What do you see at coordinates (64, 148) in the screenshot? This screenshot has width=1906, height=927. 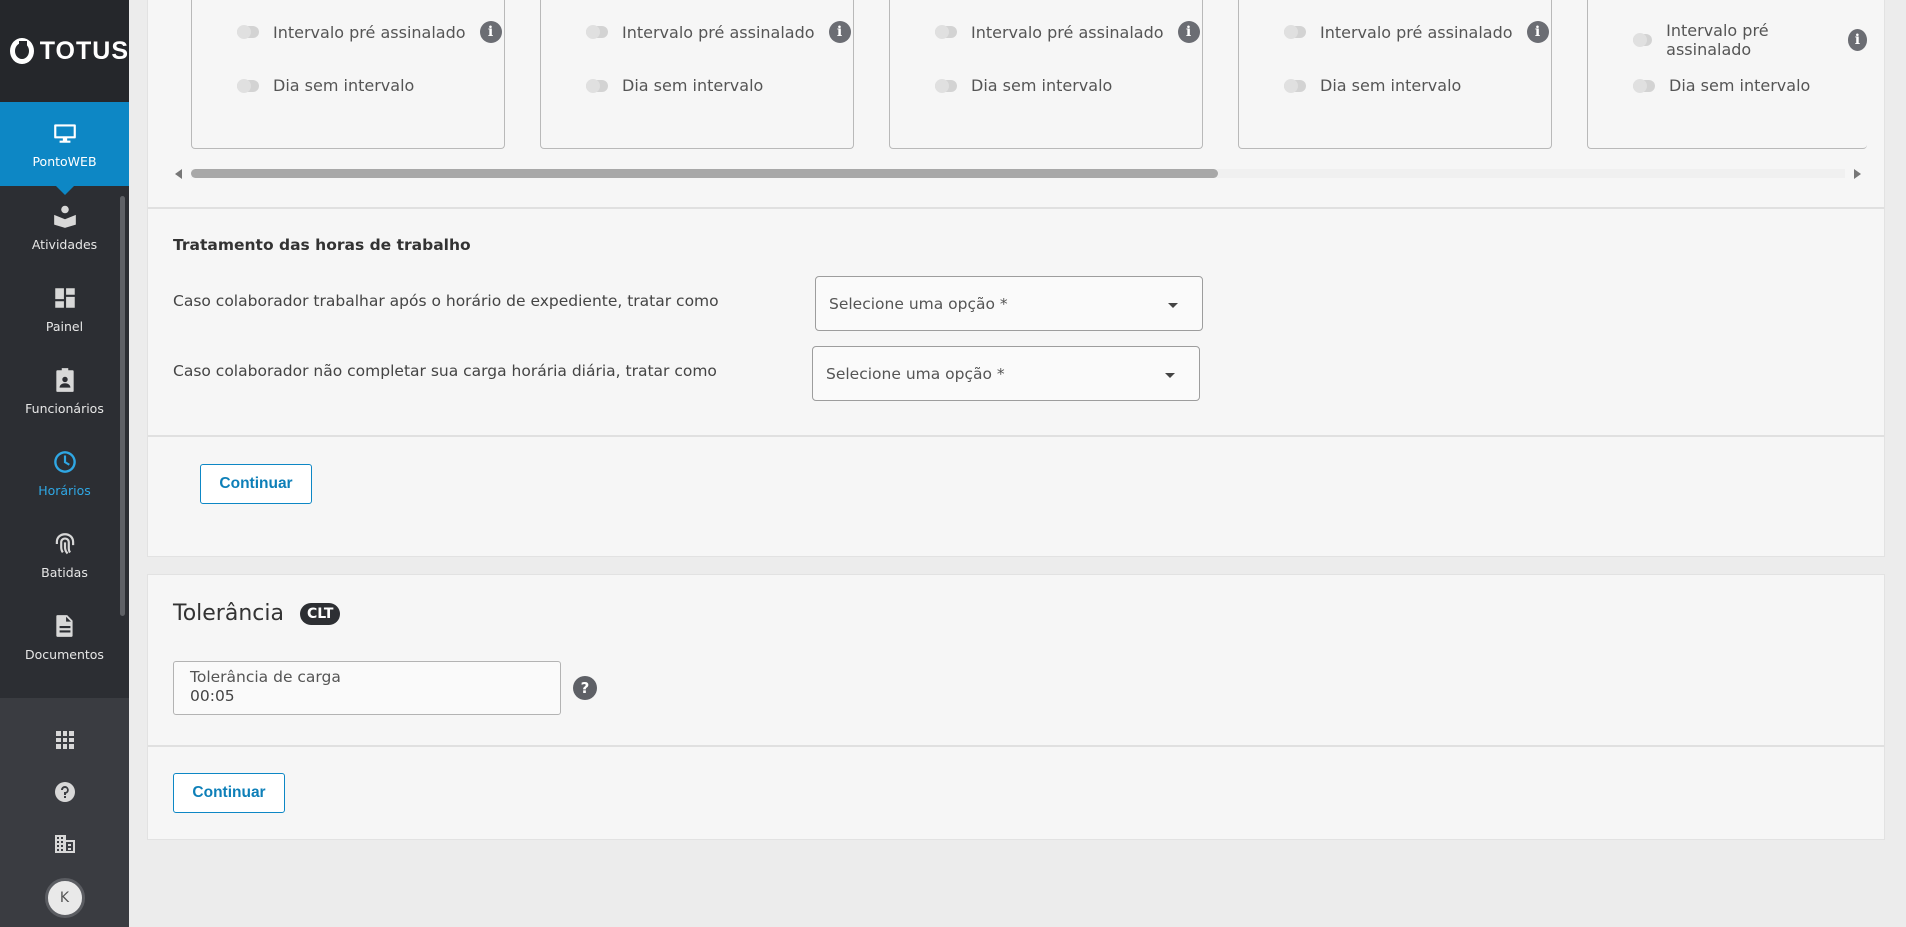 I see `sidebar-item-pontoweb: PontoWEB` at bounding box center [64, 148].